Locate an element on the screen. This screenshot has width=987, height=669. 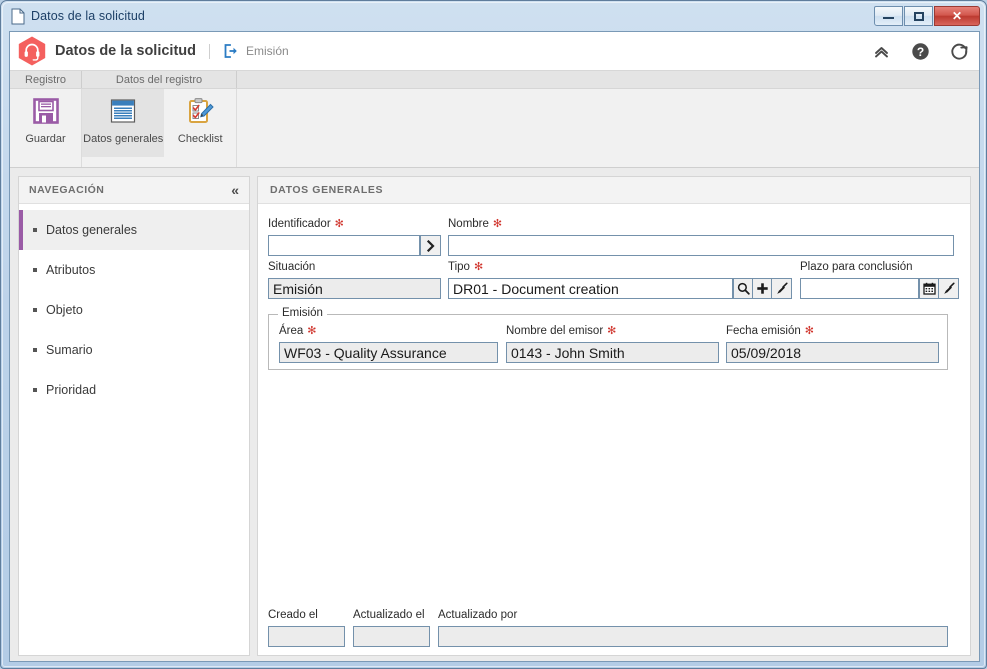
save-button: Guardar is located at coordinates (45, 123).